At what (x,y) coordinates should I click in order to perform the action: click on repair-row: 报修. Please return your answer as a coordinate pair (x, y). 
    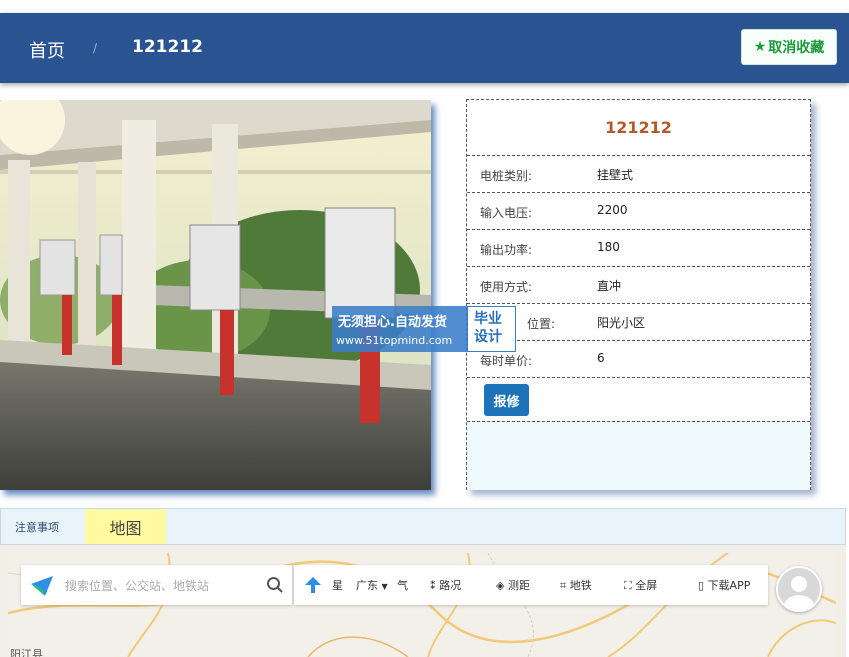
    Looking at the image, I should click on (638, 399).